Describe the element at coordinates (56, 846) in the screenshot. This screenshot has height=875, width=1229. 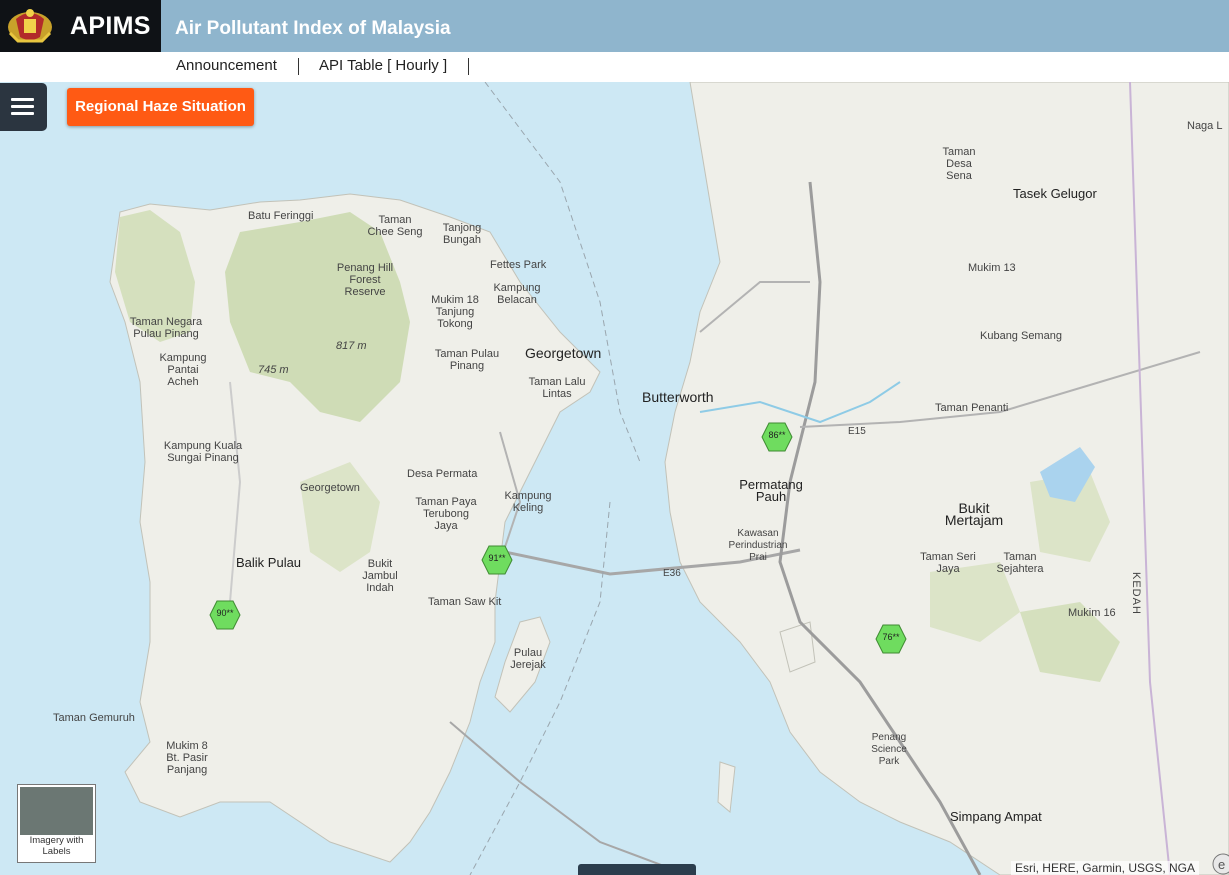
I see `basemap-label: Imagery with Labels` at that location.